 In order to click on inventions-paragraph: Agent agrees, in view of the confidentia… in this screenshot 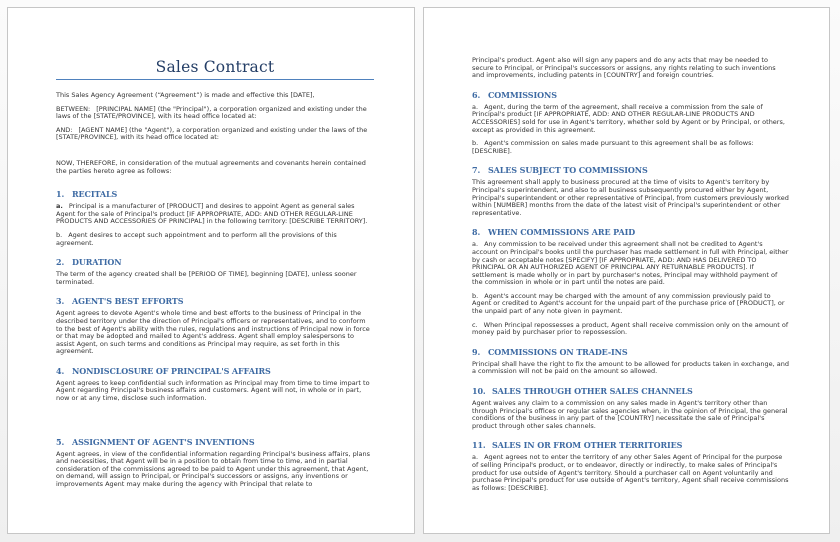, I will do `click(213, 469)`.